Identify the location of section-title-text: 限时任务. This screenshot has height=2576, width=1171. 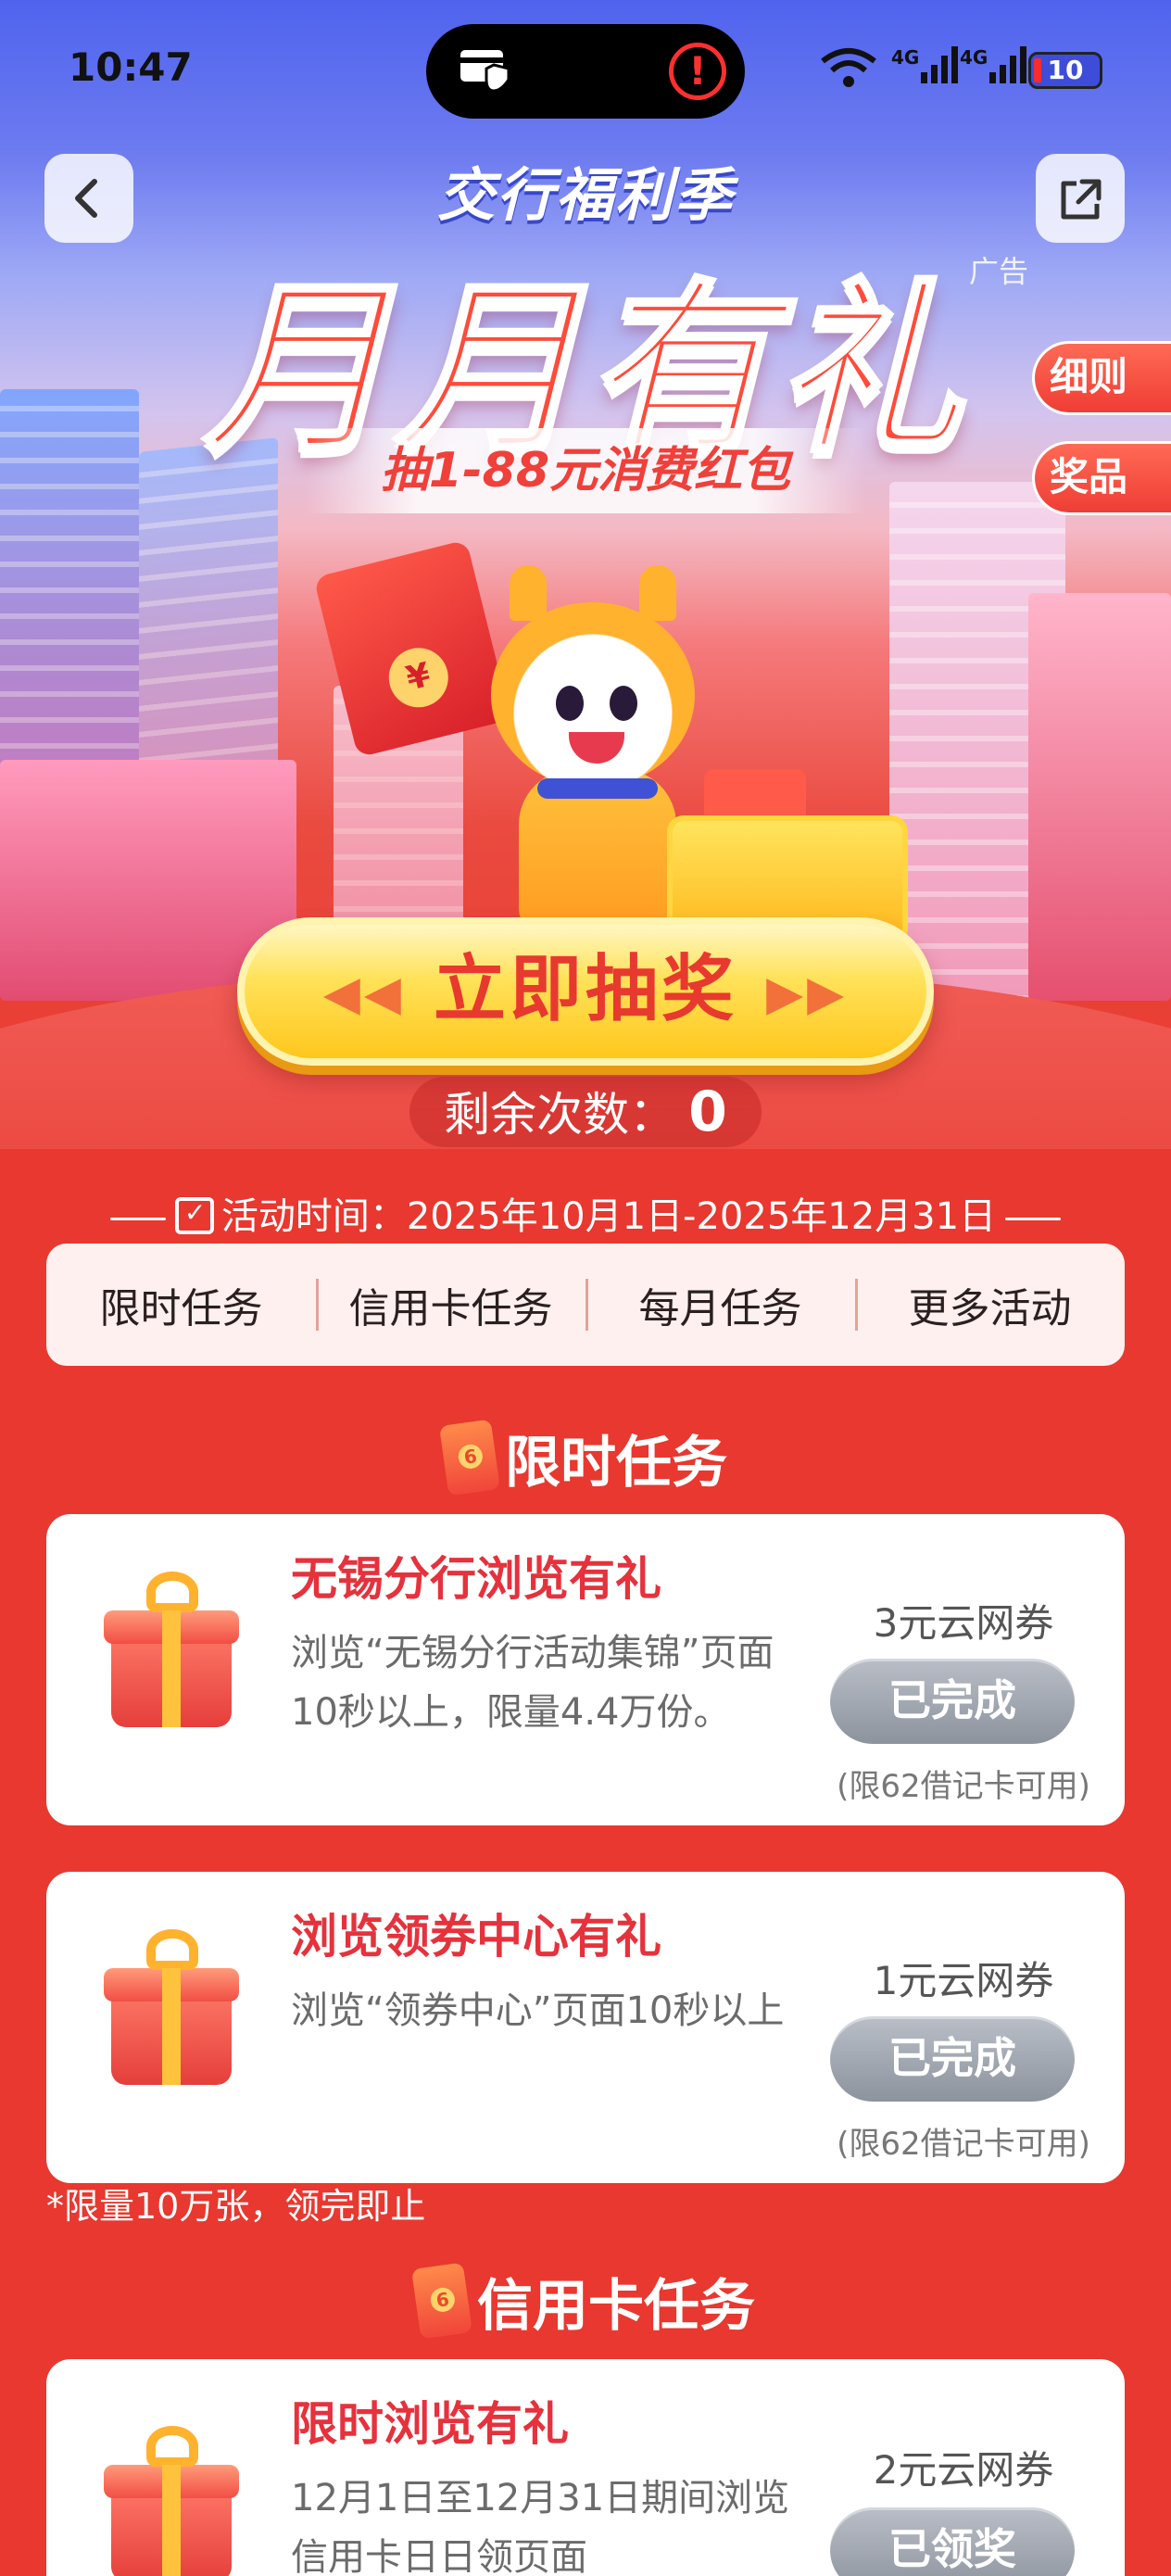
(616, 1463).